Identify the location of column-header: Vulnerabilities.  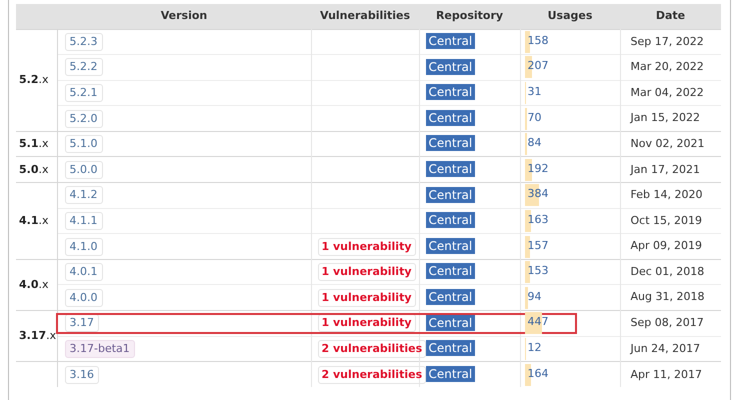
(365, 16).